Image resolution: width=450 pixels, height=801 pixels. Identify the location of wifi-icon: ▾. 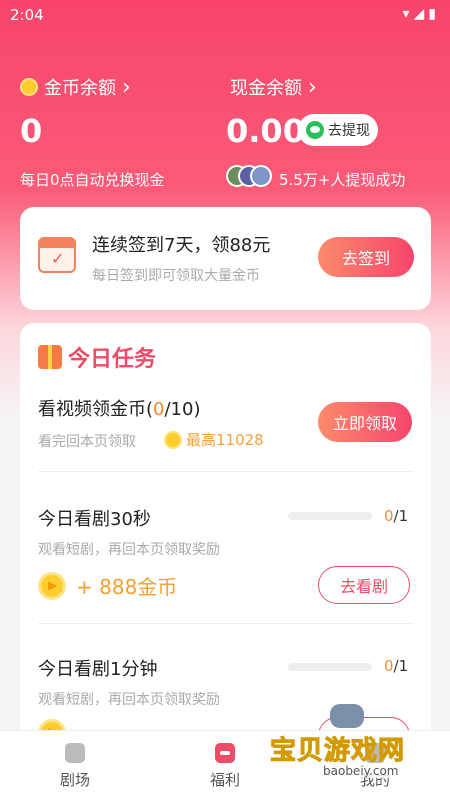
(408, 14).